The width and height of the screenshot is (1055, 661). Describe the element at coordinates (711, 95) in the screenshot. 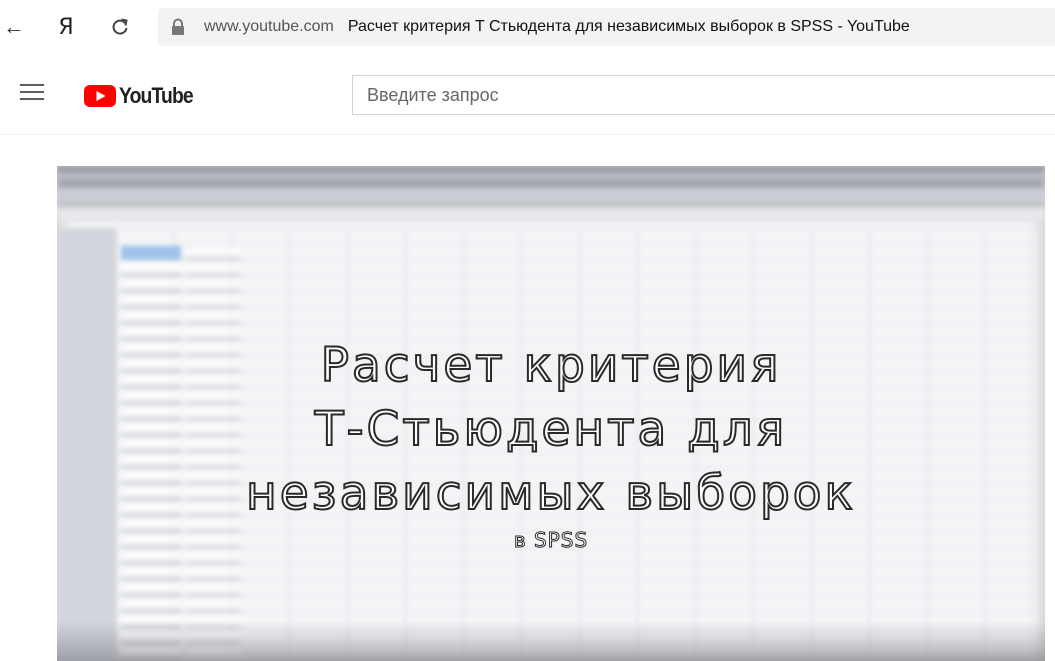

I see `search-input` at that location.